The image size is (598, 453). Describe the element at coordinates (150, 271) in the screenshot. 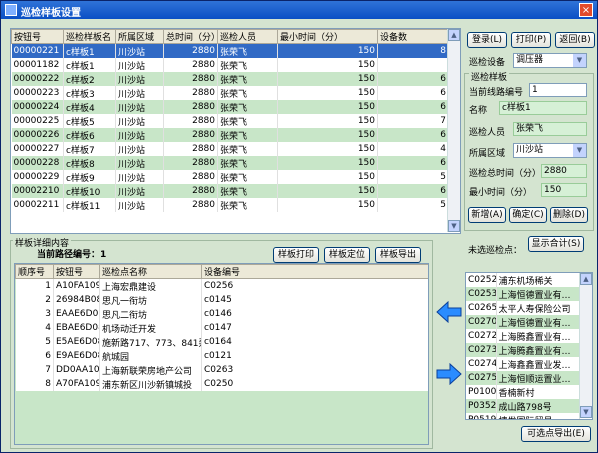

I see `column-header: 巡检点名称` at that location.